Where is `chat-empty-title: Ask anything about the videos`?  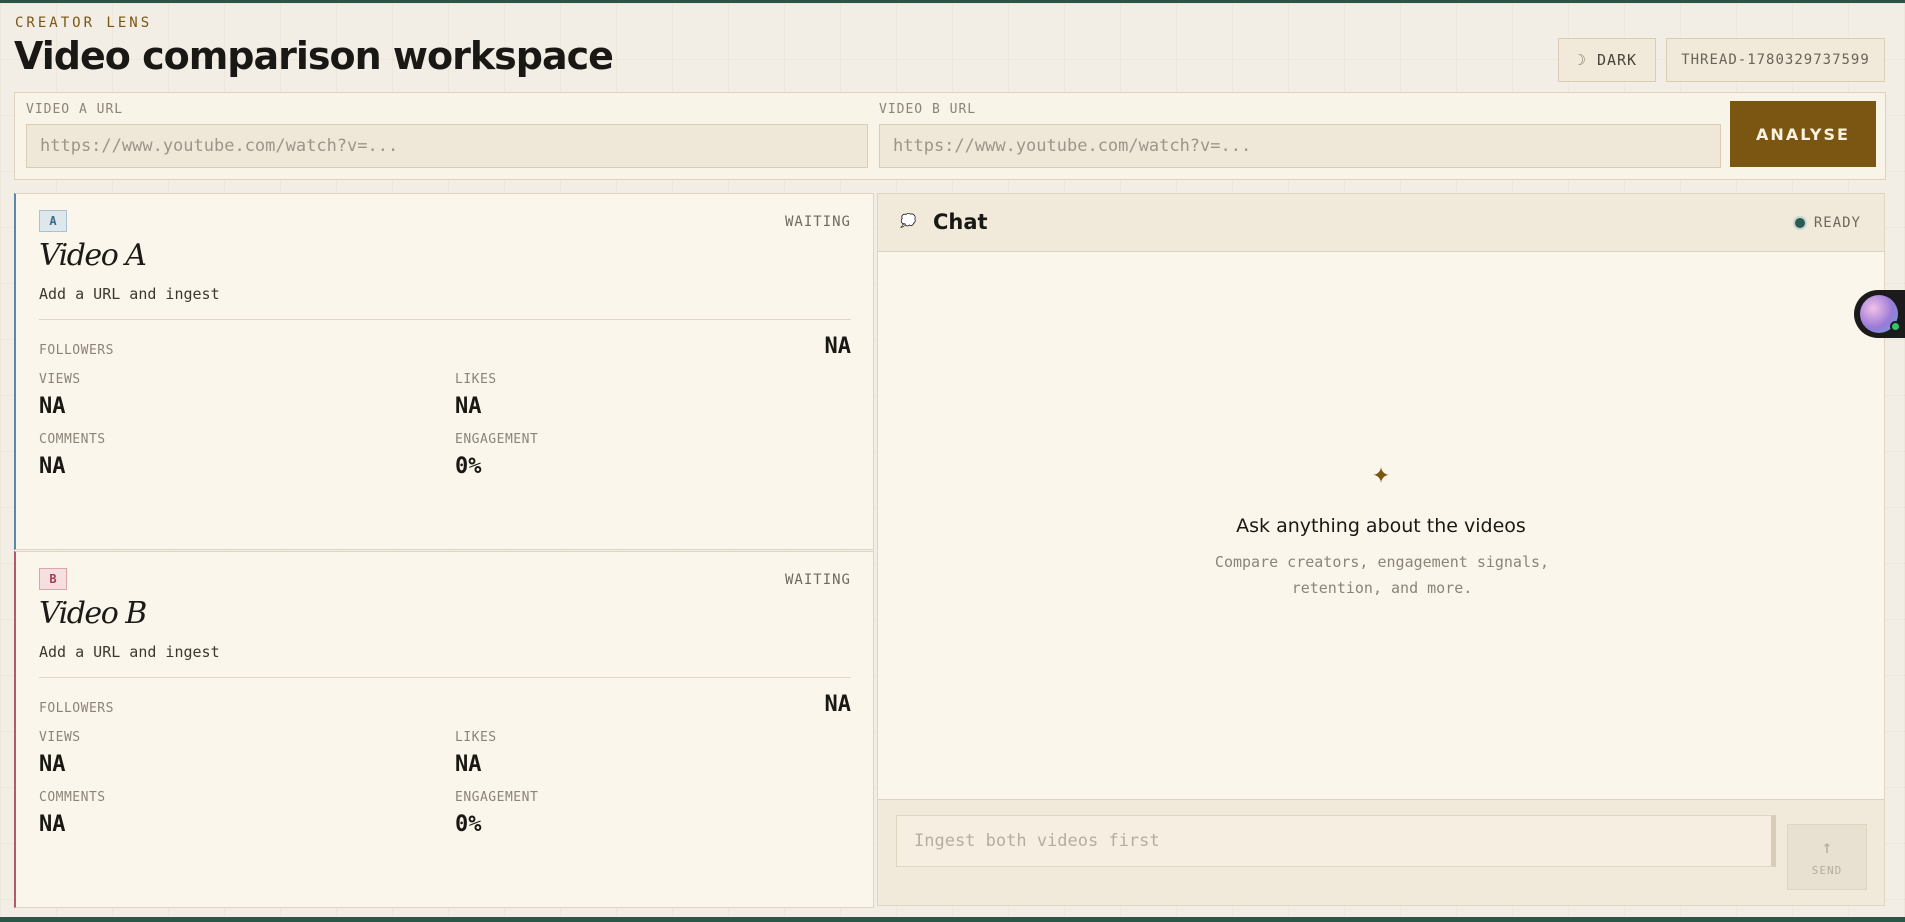
chat-empty-title: Ask anything about the videos is located at coordinates (1381, 526).